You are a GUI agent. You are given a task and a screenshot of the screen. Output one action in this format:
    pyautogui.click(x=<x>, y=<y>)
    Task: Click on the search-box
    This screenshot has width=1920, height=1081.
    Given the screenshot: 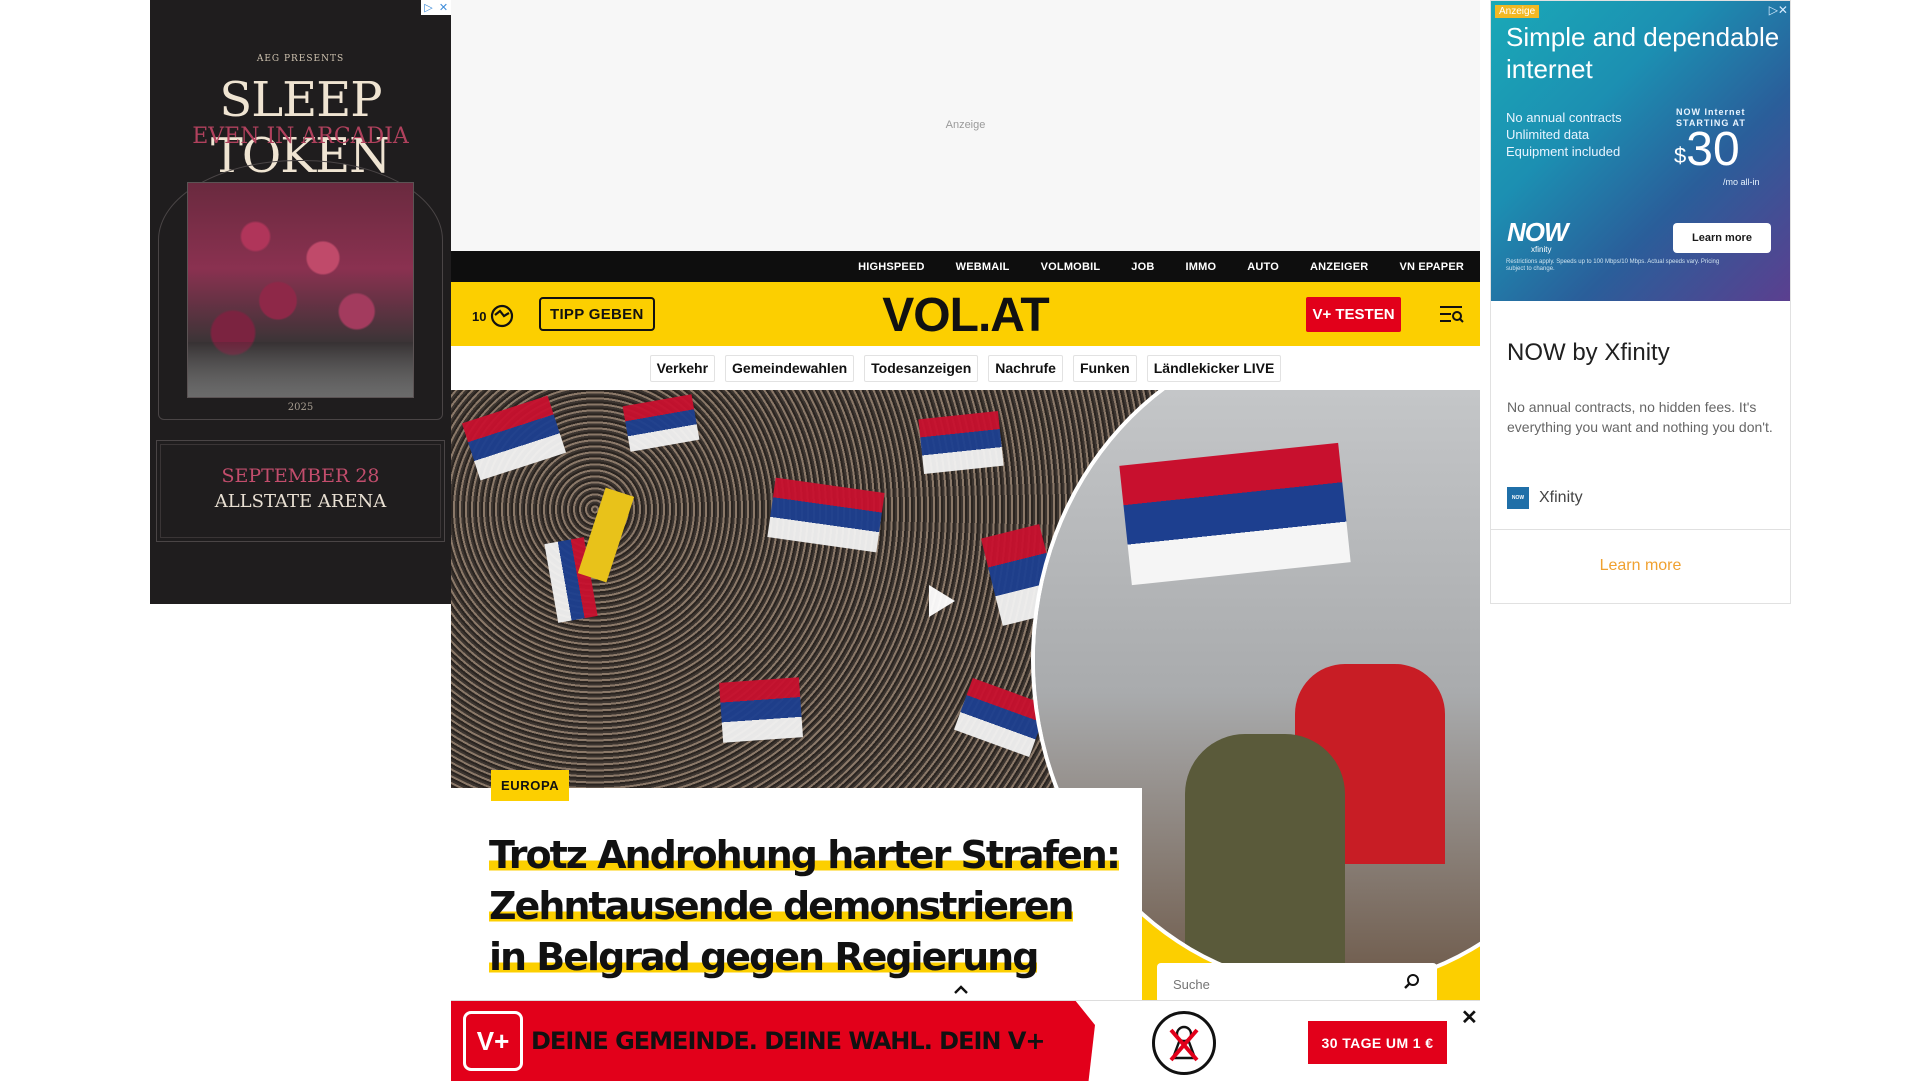 What is the action you would take?
    pyautogui.click(x=1297, y=981)
    